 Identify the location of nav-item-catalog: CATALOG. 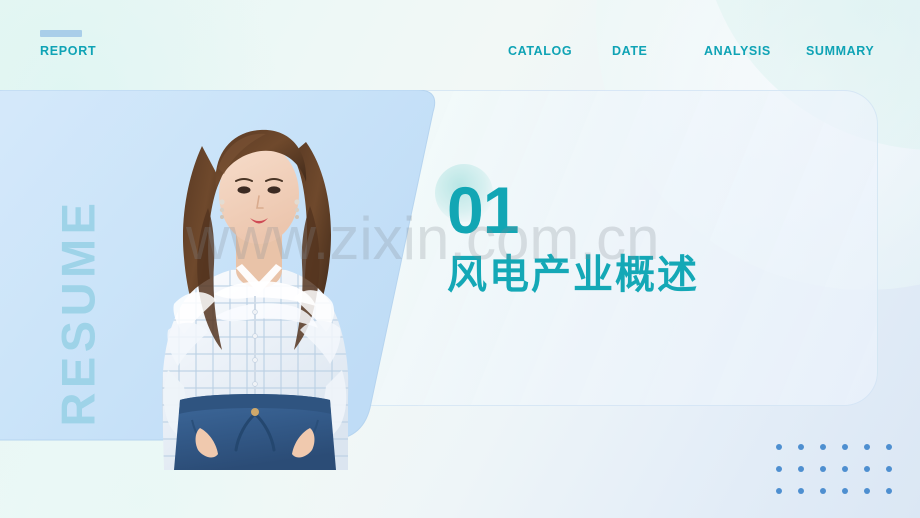
(560, 51).